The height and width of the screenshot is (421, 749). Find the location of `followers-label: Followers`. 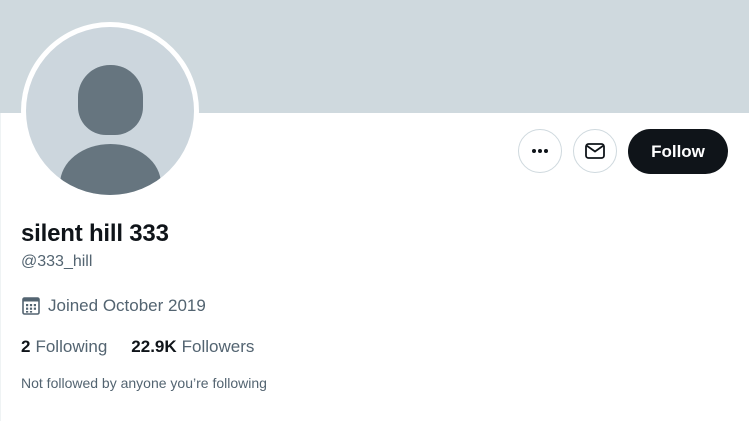

followers-label: Followers is located at coordinates (218, 346).